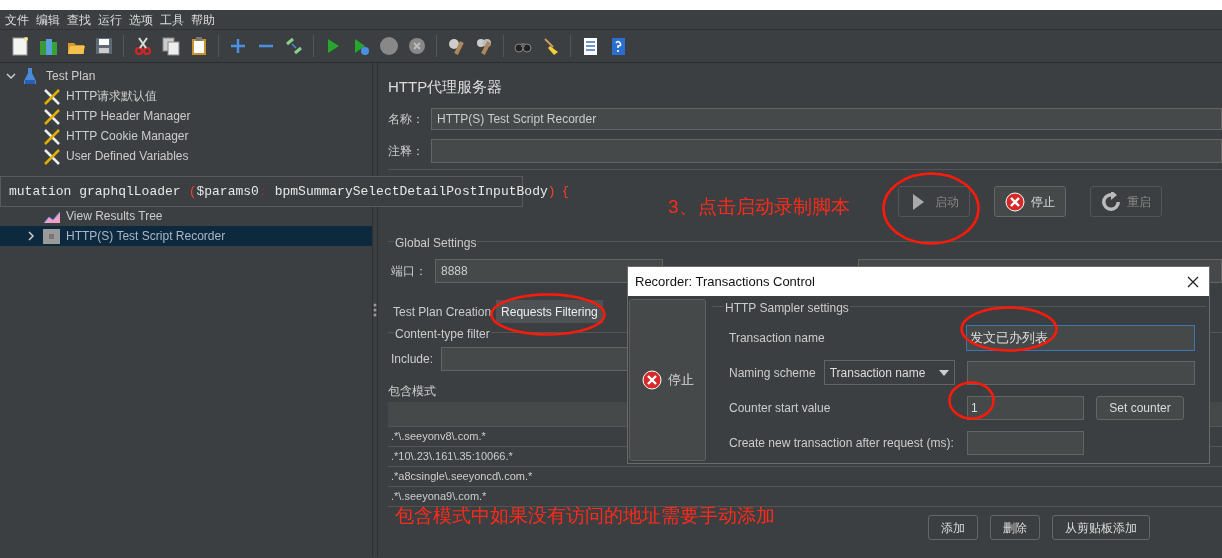 The height and width of the screenshot is (558, 1222). What do you see at coordinates (438, 437) in the screenshot?
I see `table-cell-text: .*\.seeyonv8\.com.*` at bounding box center [438, 437].